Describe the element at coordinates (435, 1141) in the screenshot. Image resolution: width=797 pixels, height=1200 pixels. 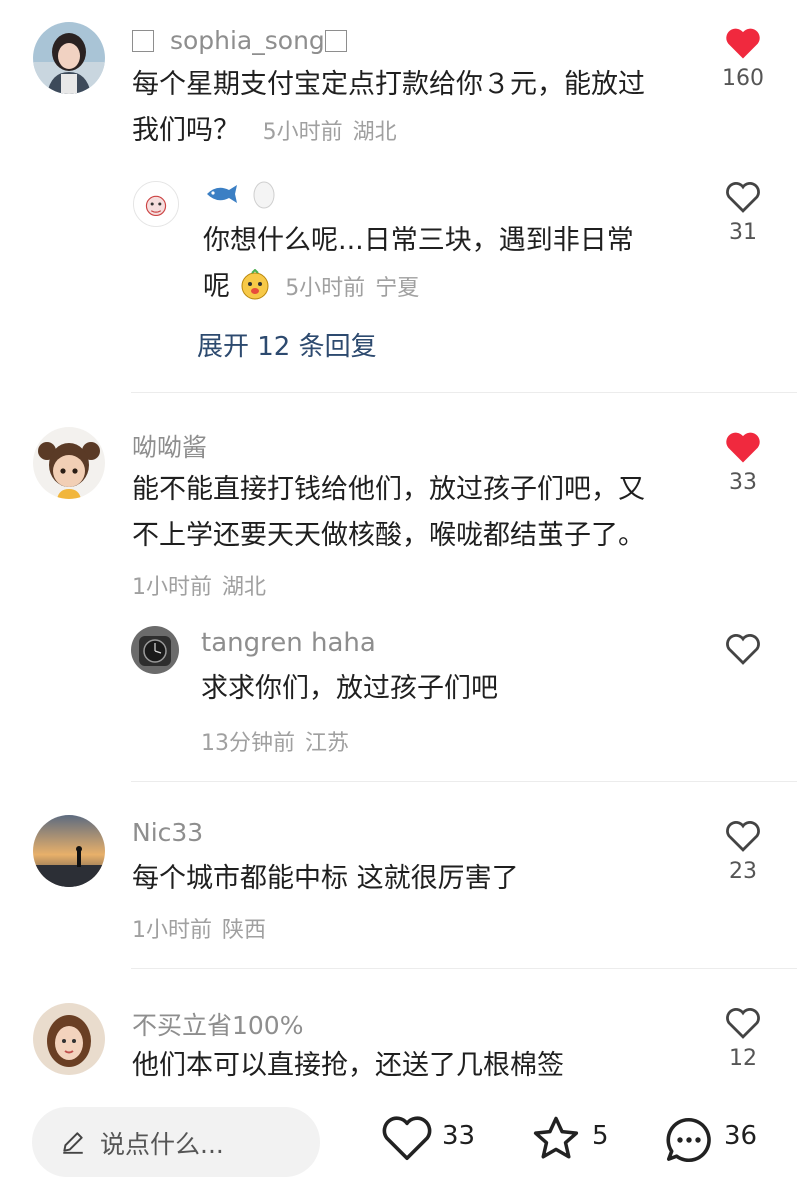
I see `like-post-button: 33` at that location.